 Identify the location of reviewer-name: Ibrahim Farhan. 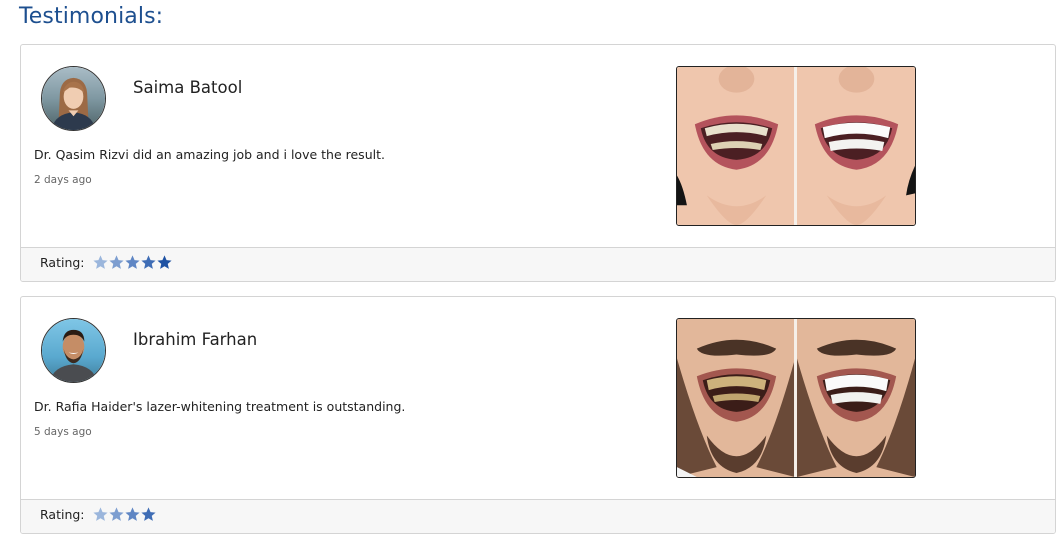
(195, 339).